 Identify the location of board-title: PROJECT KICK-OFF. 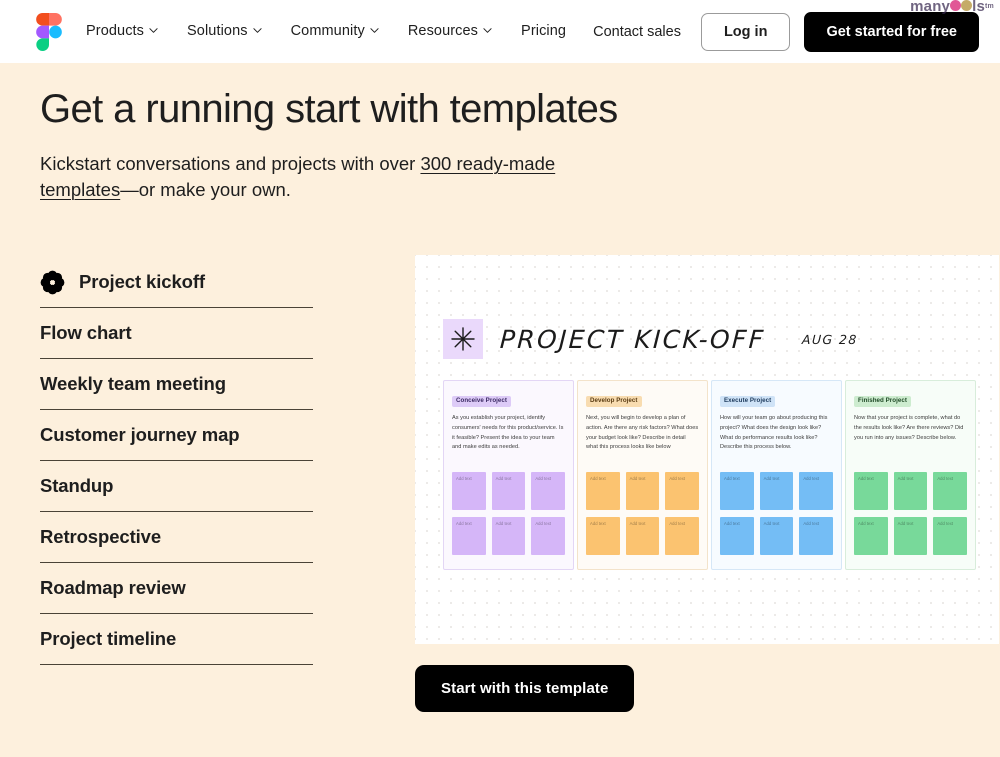
(633, 339).